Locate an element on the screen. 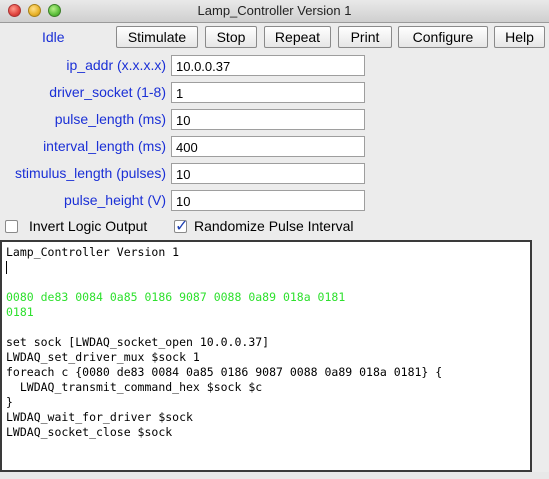  randomize-interval-checkbox: ✓ is located at coordinates (181, 226).